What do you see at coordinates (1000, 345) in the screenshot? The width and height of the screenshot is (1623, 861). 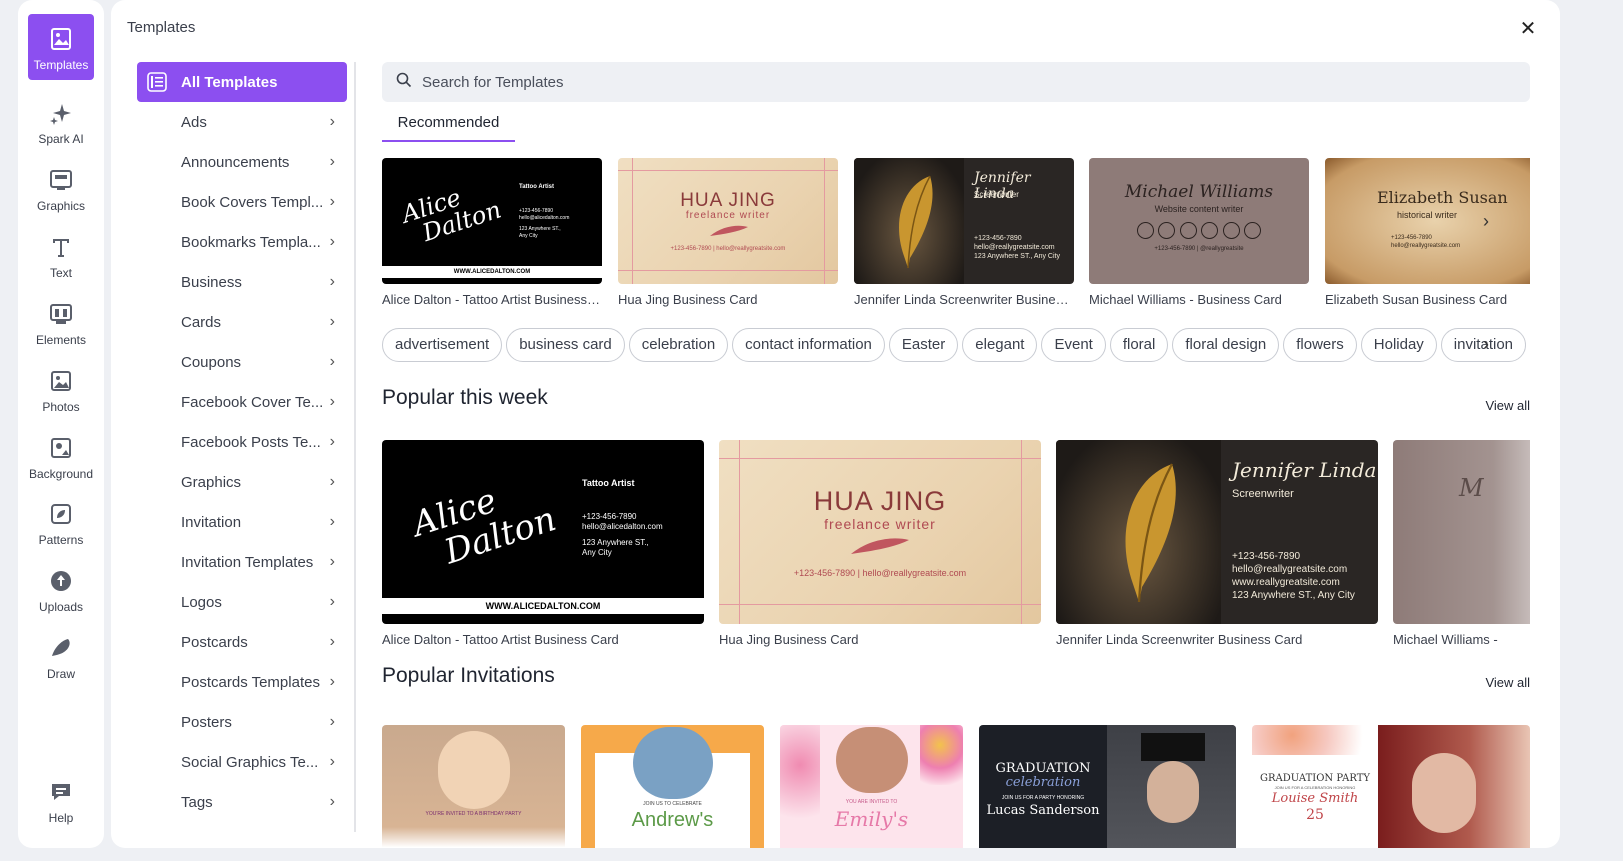 I see `tag-chip: elegant` at bounding box center [1000, 345].